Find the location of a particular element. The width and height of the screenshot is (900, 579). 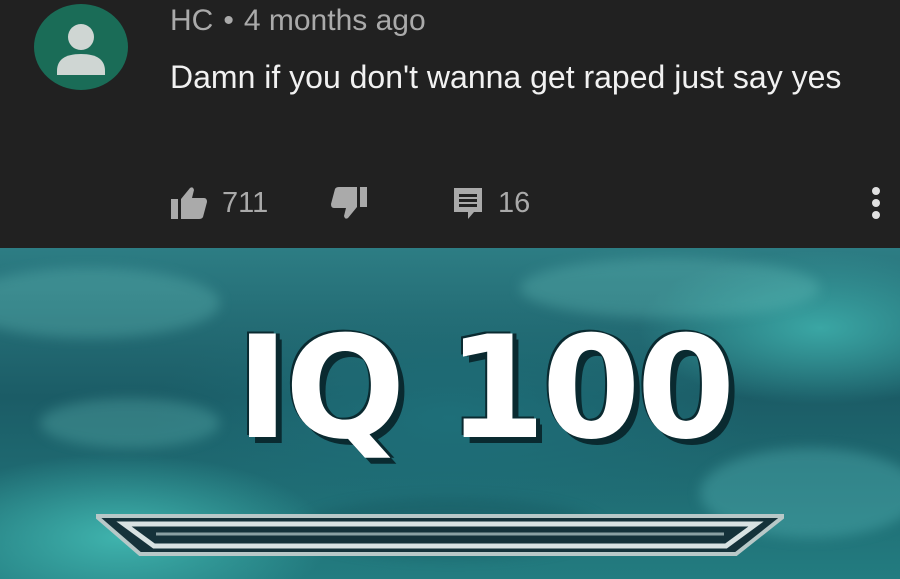

comment-meta: HC • 4 months ago is located at coordinates (298, 21).